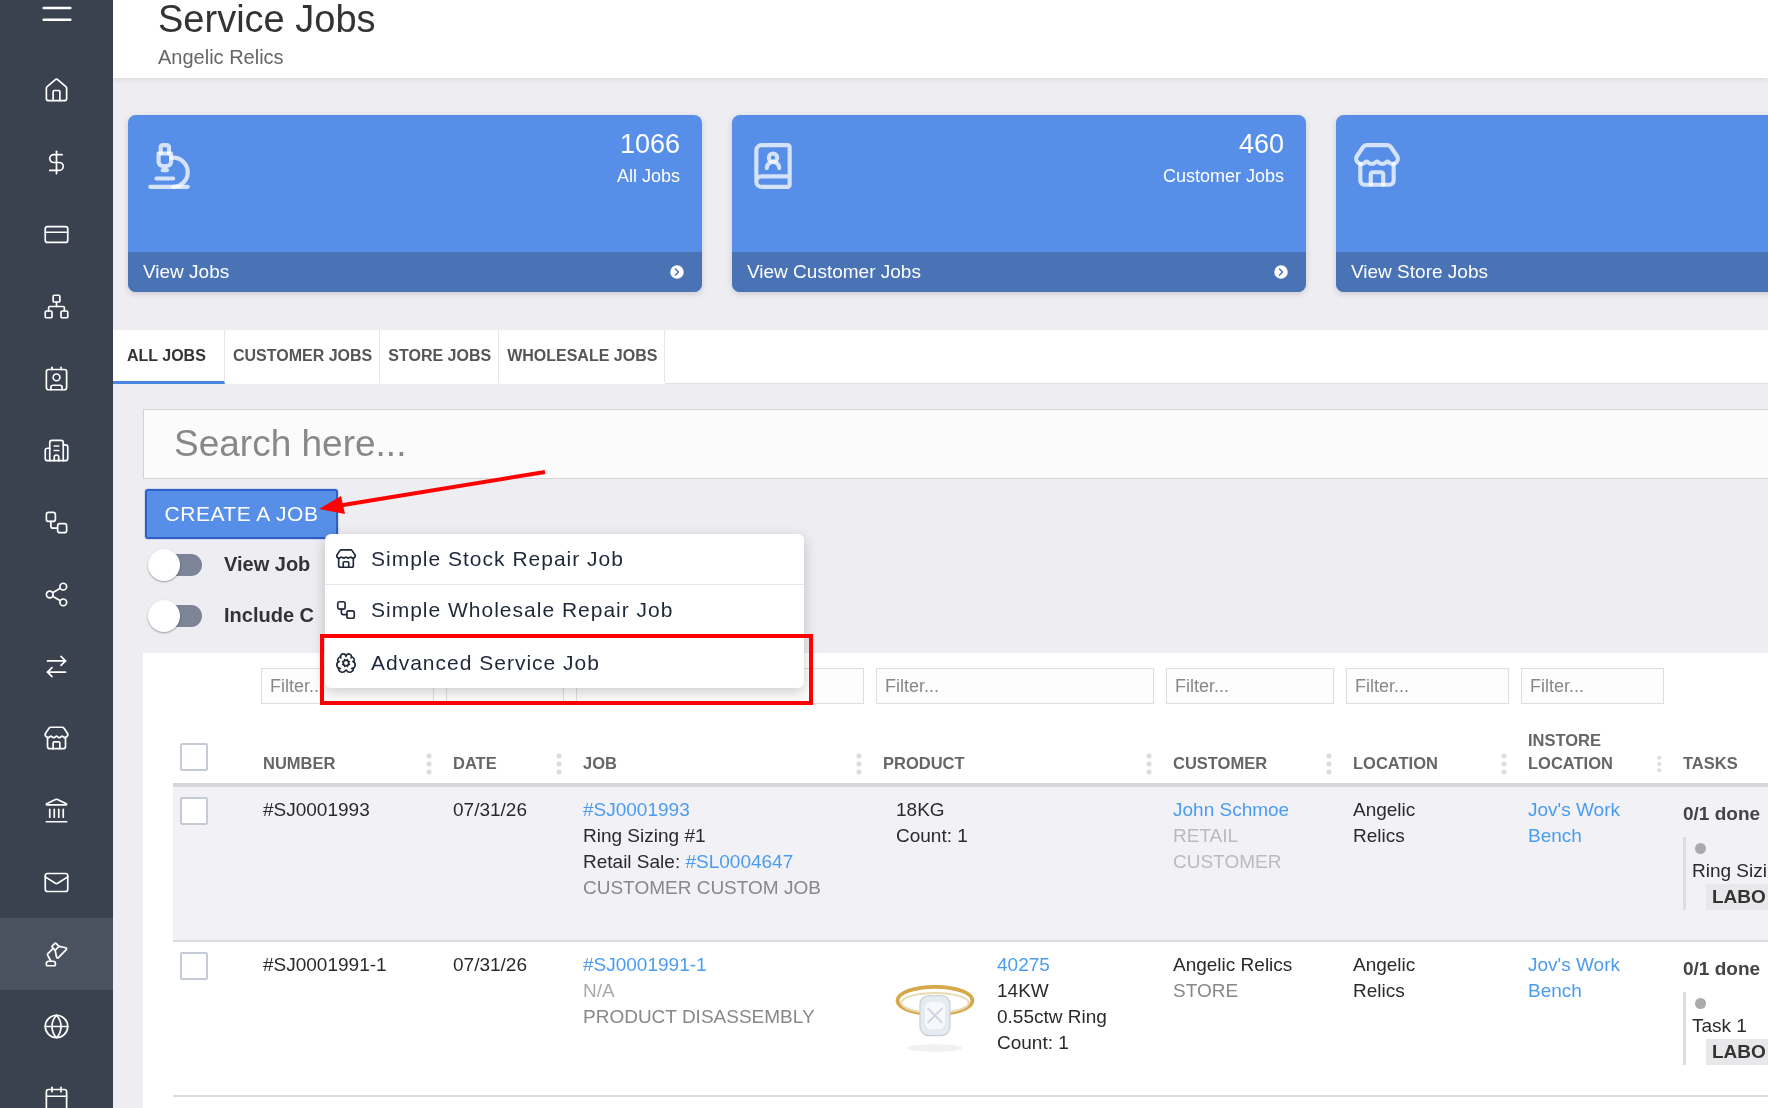 This screenshot has height=1108, width=1768. What do you see at coordinates (440, 357) in the screenshot?
I see `tab: STORE JOBS` at bounding box center [440, 357].